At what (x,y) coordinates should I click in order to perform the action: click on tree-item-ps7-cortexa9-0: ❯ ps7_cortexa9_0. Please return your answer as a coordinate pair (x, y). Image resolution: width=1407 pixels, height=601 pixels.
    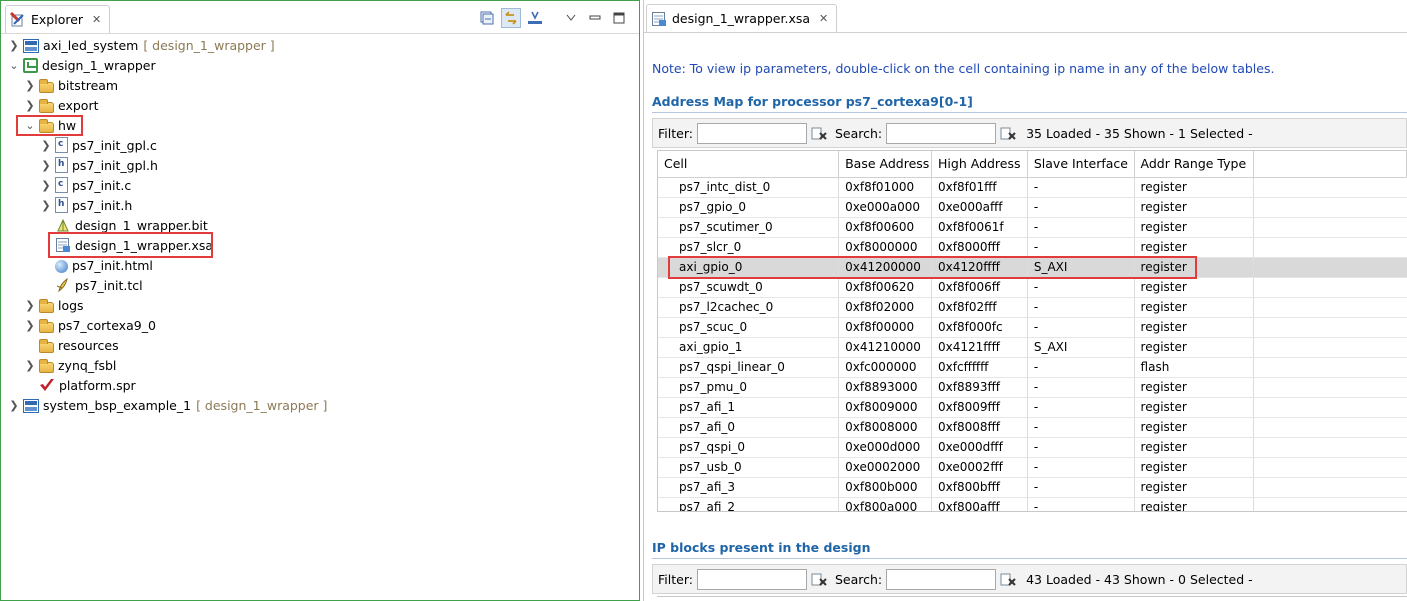
    Looking at the image, I should click on (89, 325).